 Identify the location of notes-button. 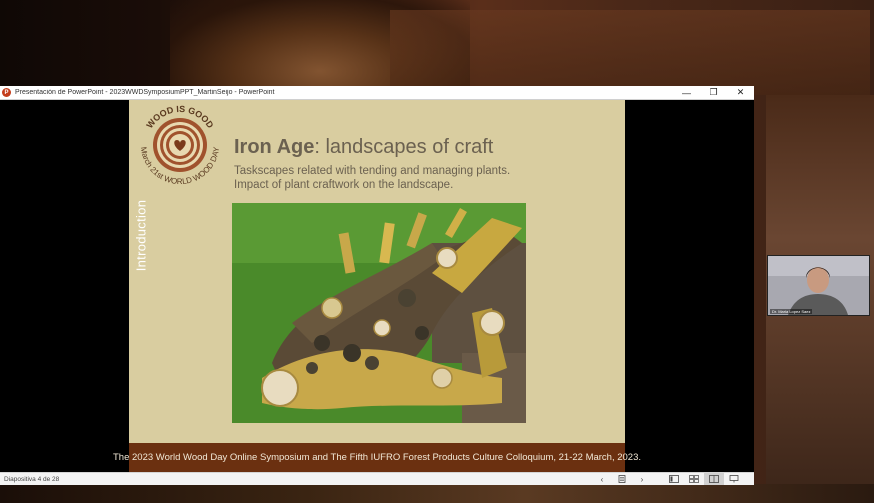
(622, 479).